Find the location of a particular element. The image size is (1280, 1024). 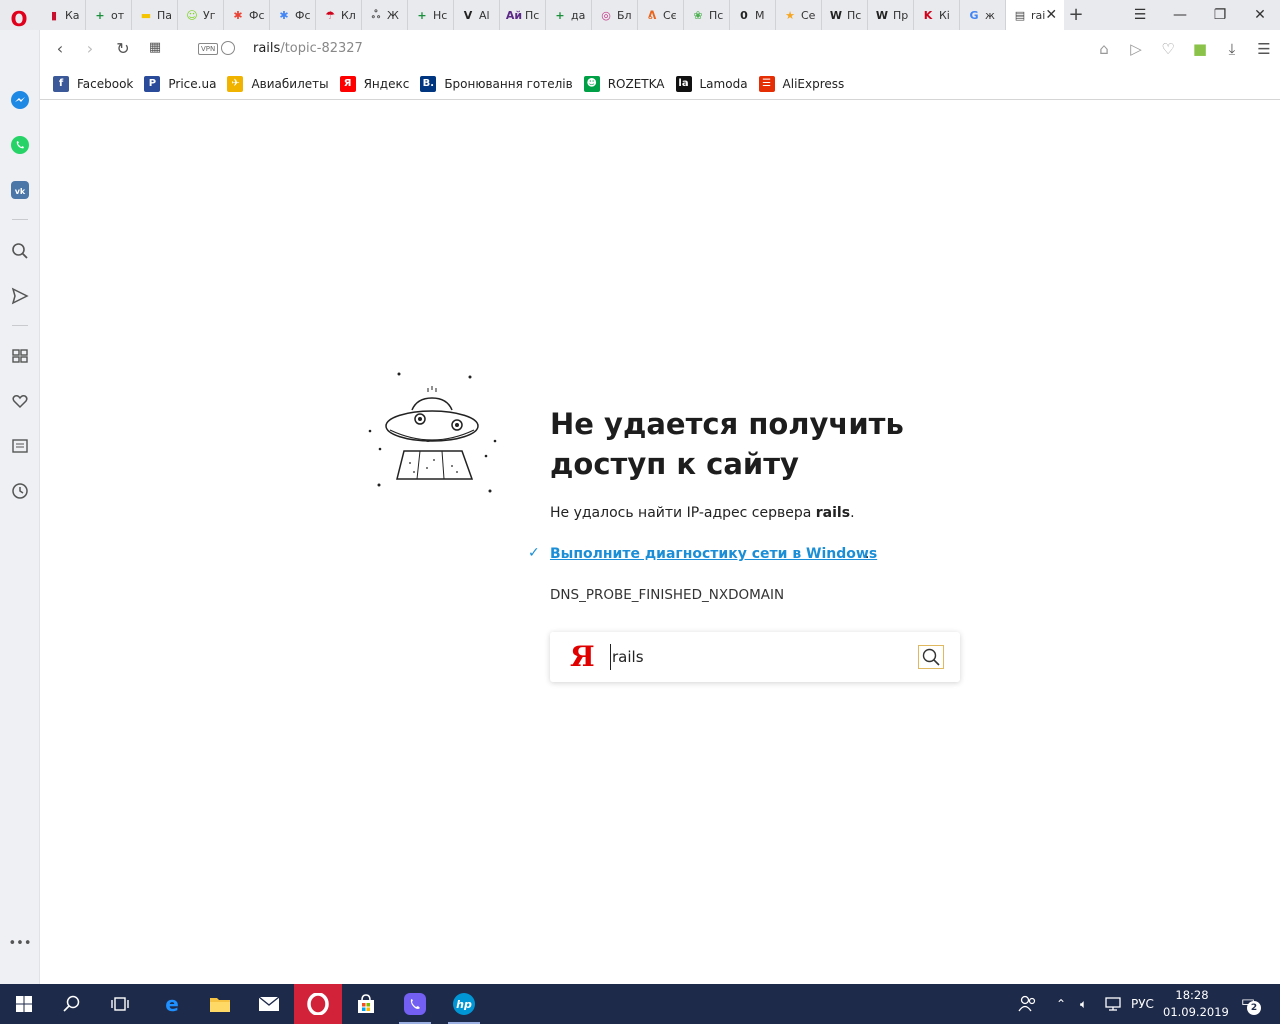

tab: K Кі is located at coordinates (937, 15).